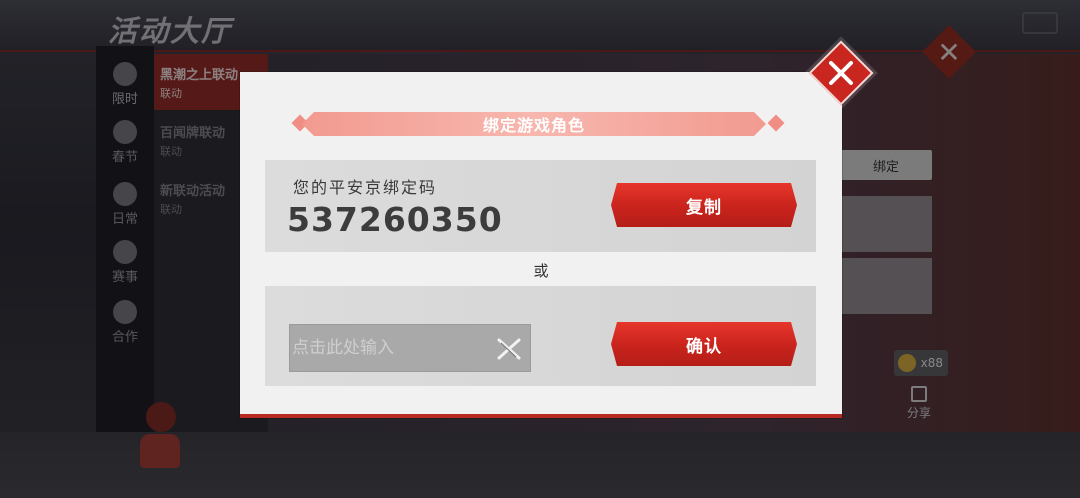 Image resolution: width=1080 pixels, height=498 pixels. I want to click on bind-code-label: 您的平安京绑定码, so click(365, 187).